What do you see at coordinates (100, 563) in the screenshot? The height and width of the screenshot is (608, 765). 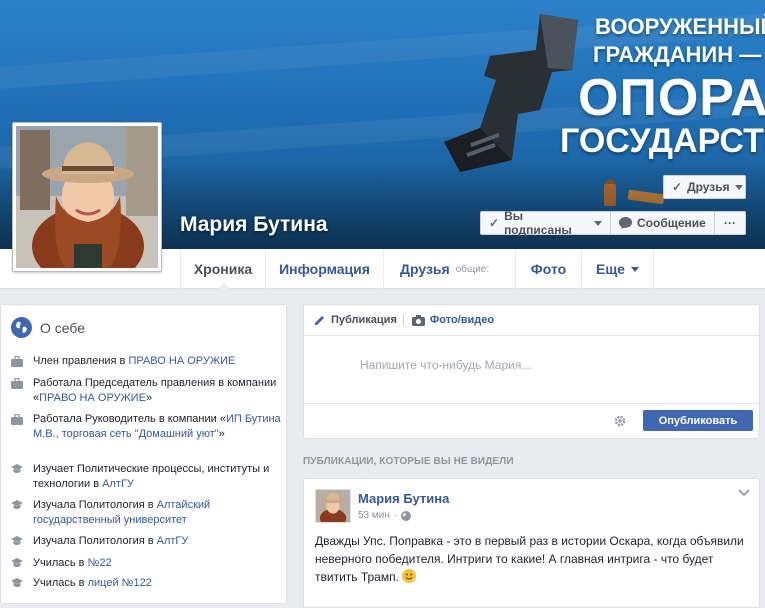 I see `about-item-link: №22` at bounding box center [100, 563].